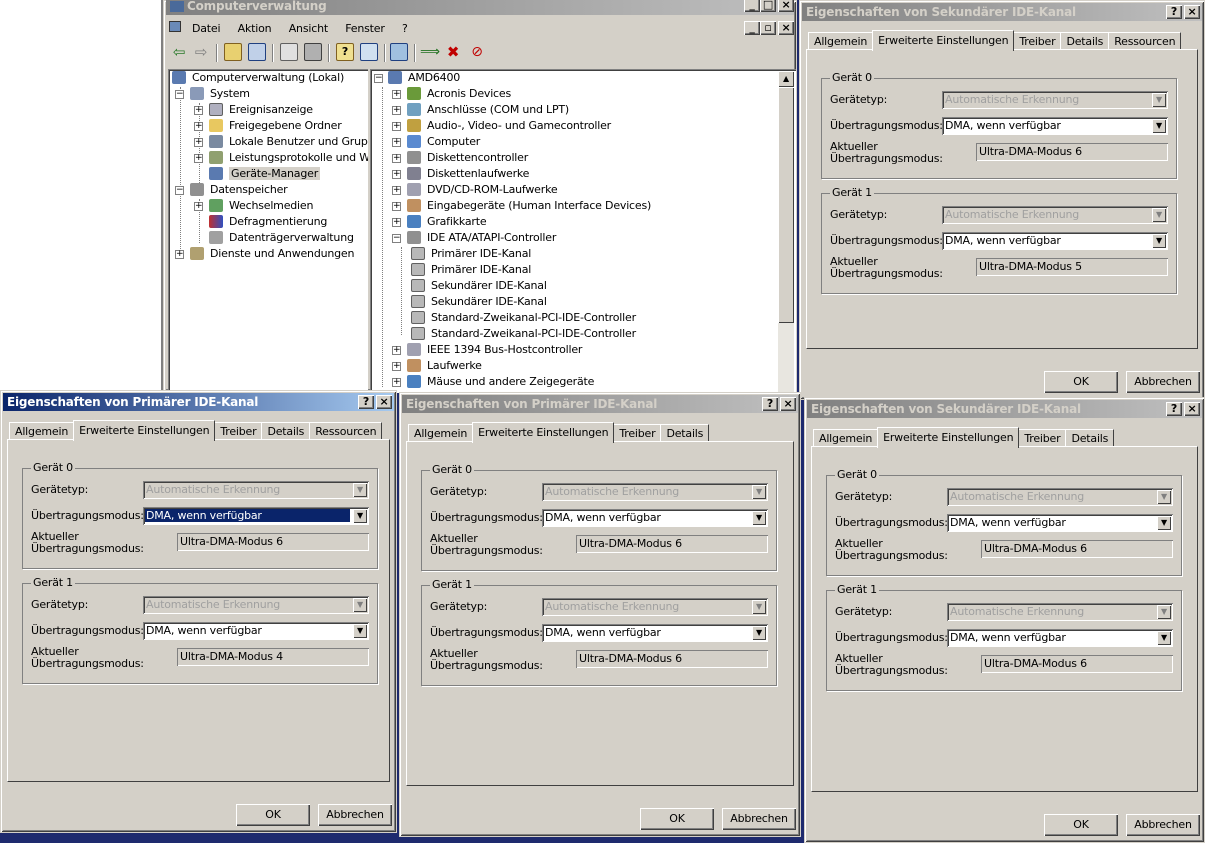  What do you see at coordinates (493, 382) in the screenshot?
I see `device-category: + Mäuse und andere Zeigegeräte` at bounding box center [493, 382].